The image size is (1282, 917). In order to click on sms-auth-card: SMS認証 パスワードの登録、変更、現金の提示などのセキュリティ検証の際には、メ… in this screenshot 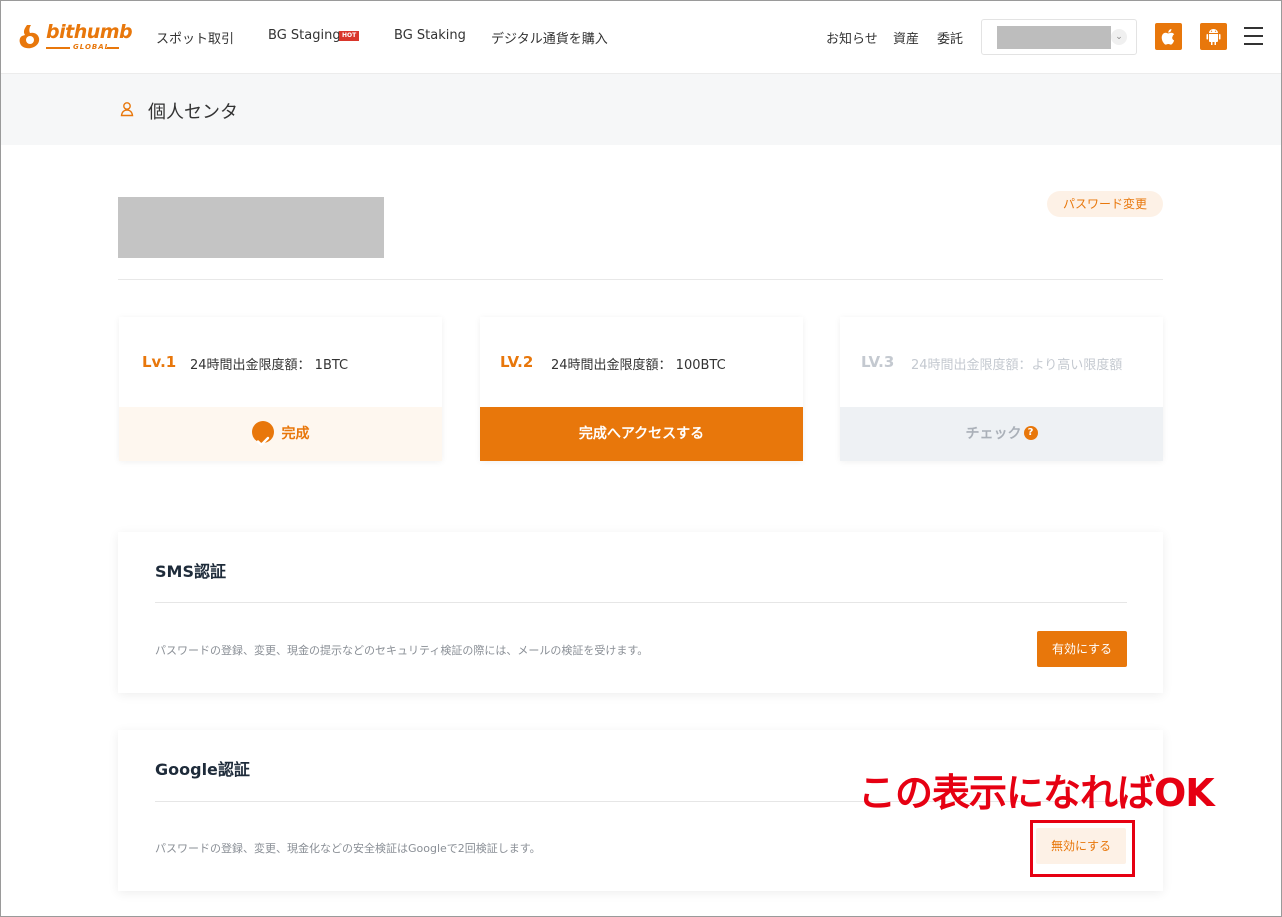, I will do `click(640, 612)`.